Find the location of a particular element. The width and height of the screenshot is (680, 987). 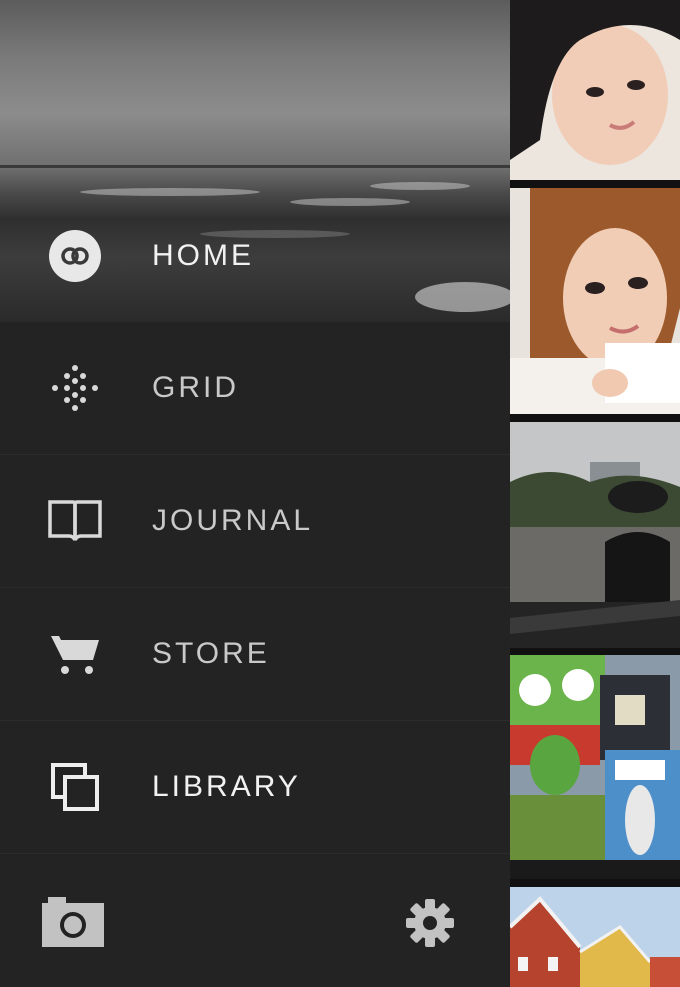

menu-label-store: STORE is located at coordinates (211, 653).